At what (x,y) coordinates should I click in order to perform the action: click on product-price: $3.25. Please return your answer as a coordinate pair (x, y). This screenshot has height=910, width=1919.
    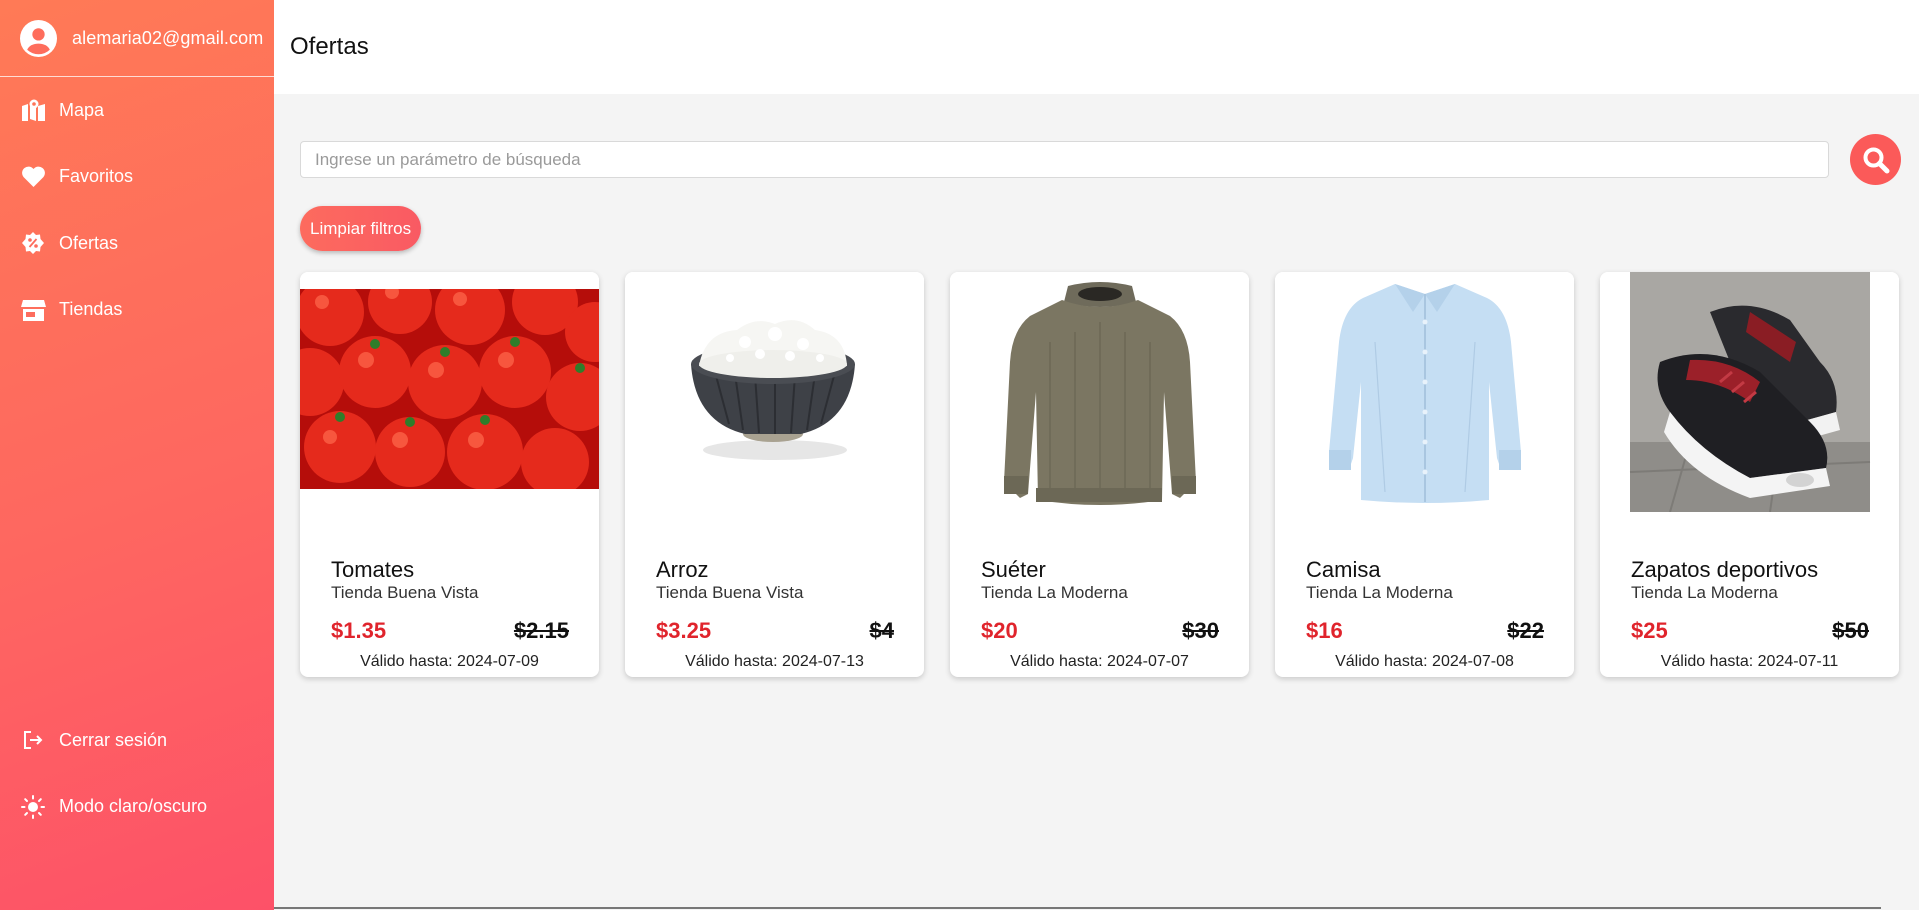
    Looking at the image, I should click on (684, 630).